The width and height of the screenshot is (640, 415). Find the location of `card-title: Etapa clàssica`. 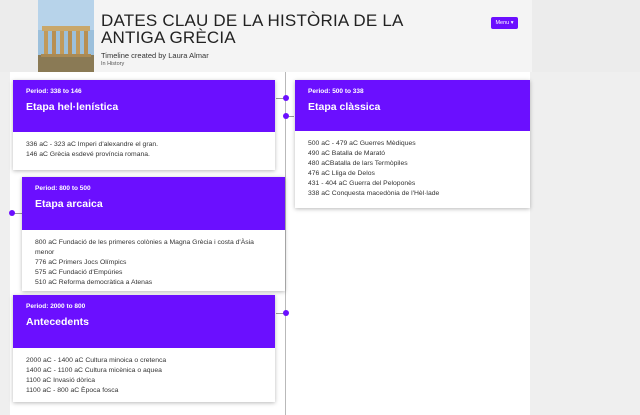

card-title: Etapa clàssica is located at coordinates (412, 107).